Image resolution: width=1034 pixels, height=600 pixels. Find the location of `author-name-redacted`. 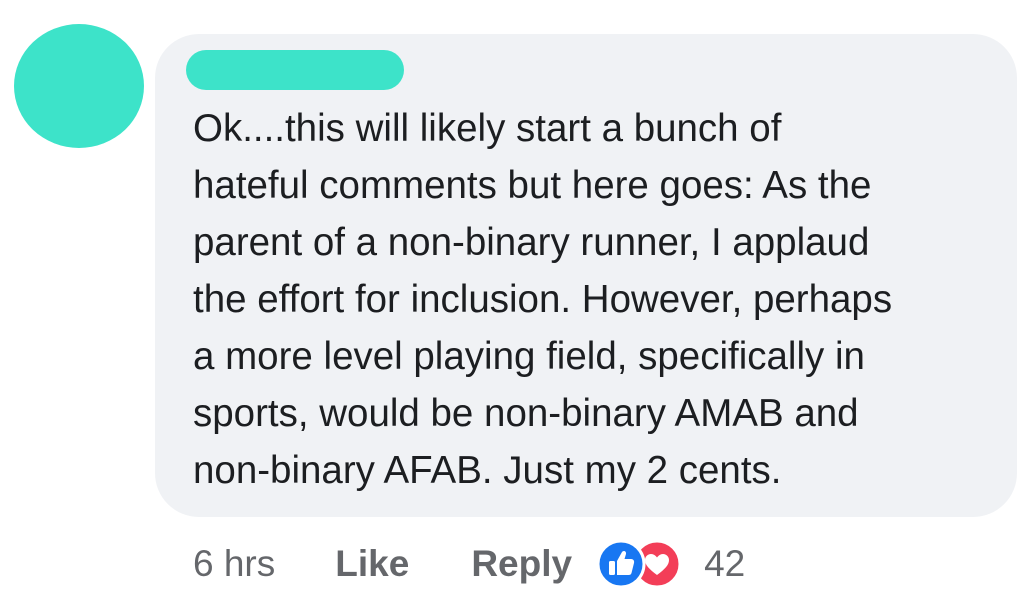

author-name-redacted is located at coordinates (295, 70).